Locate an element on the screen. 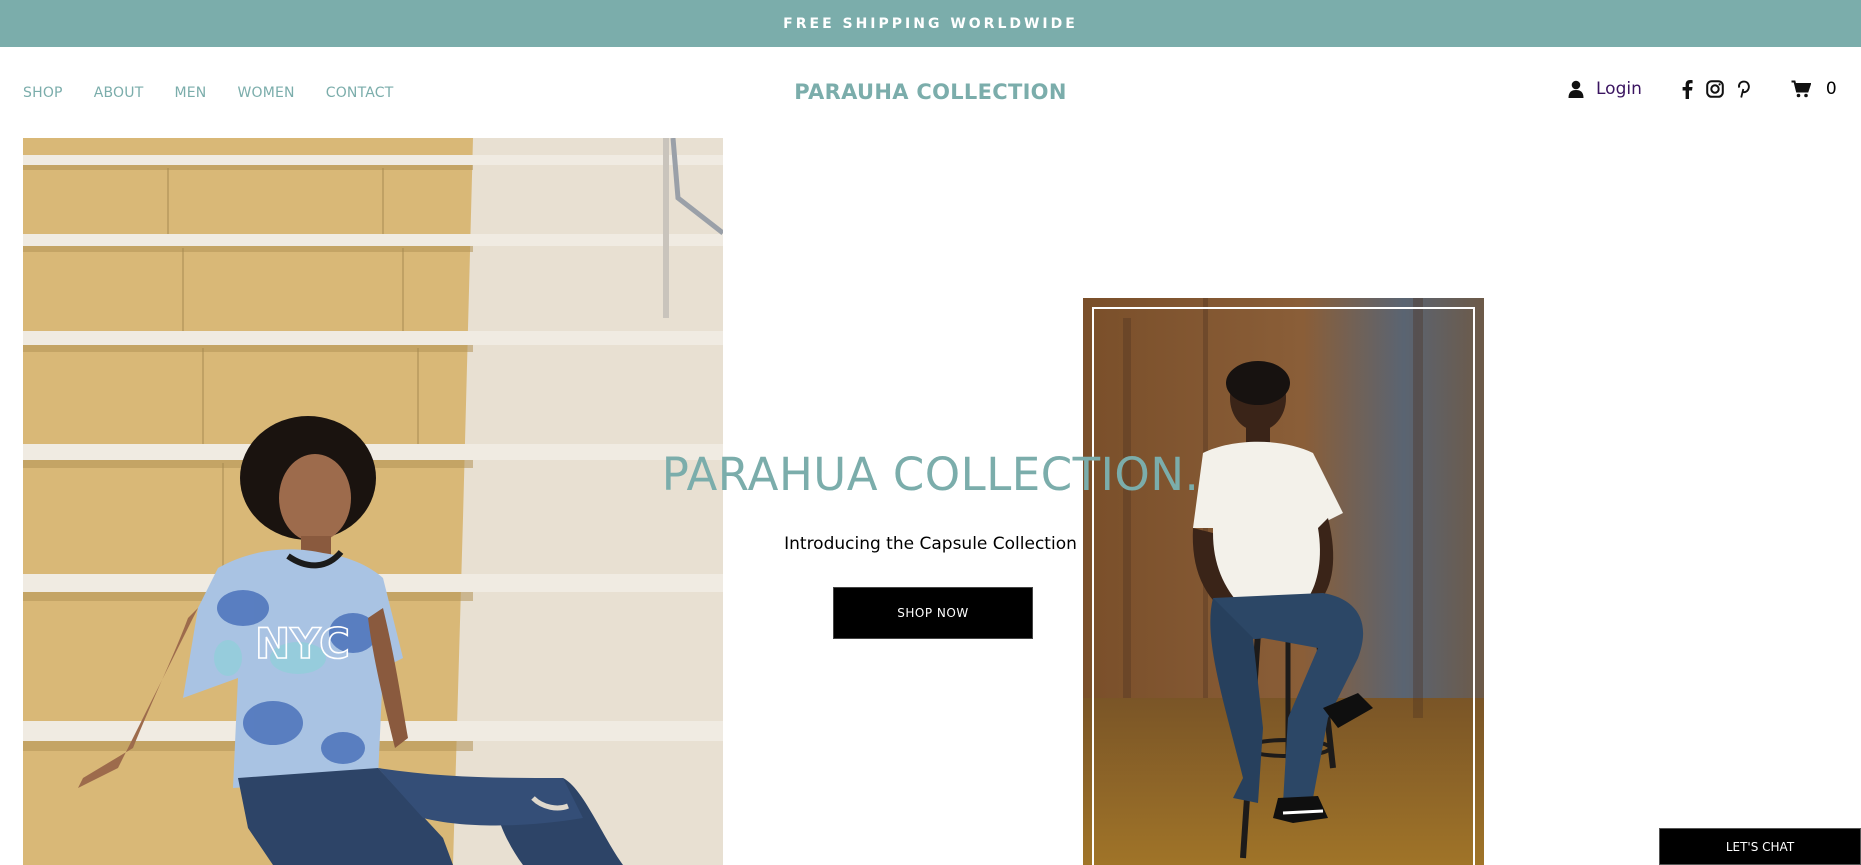 The height and width of the screenshot is (865, 1861). social-links is located at coordinates (1716, 89).